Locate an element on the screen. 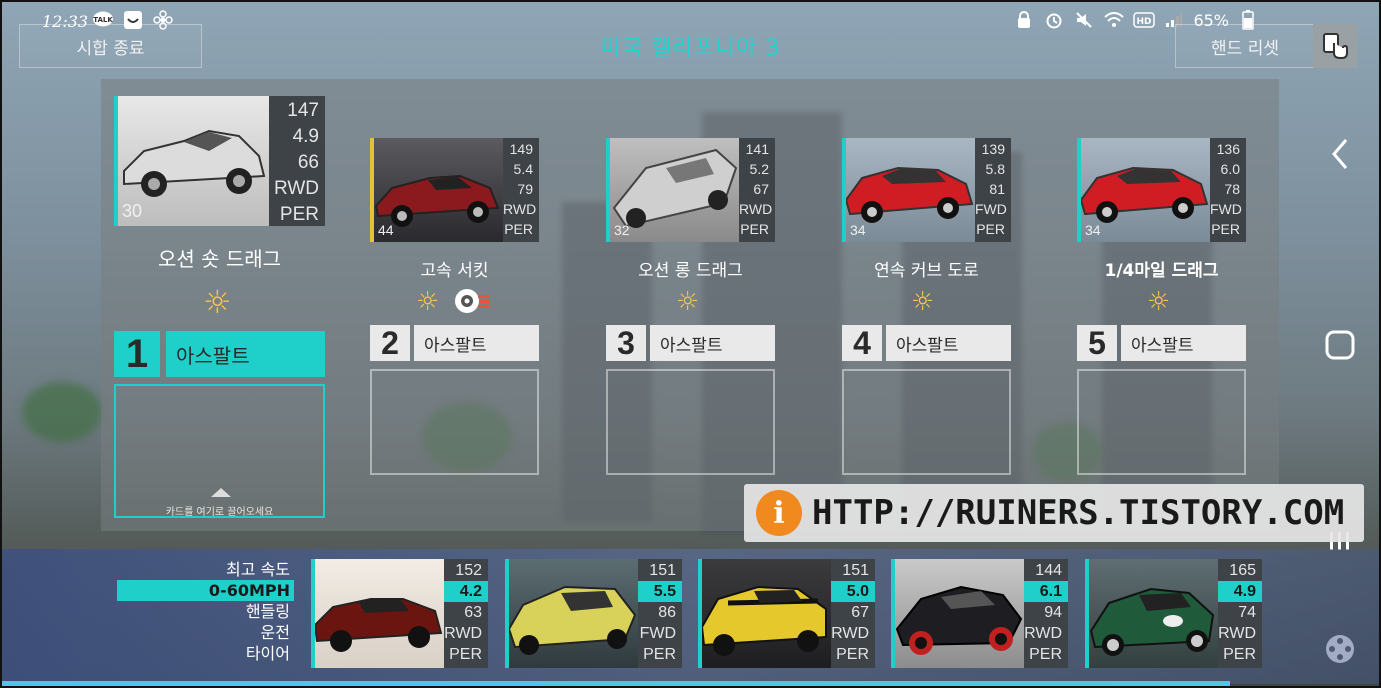 The image size is (1381, 688). card-stats: 152 4.2 63 RWD PER is located at coordinates (466, 613).